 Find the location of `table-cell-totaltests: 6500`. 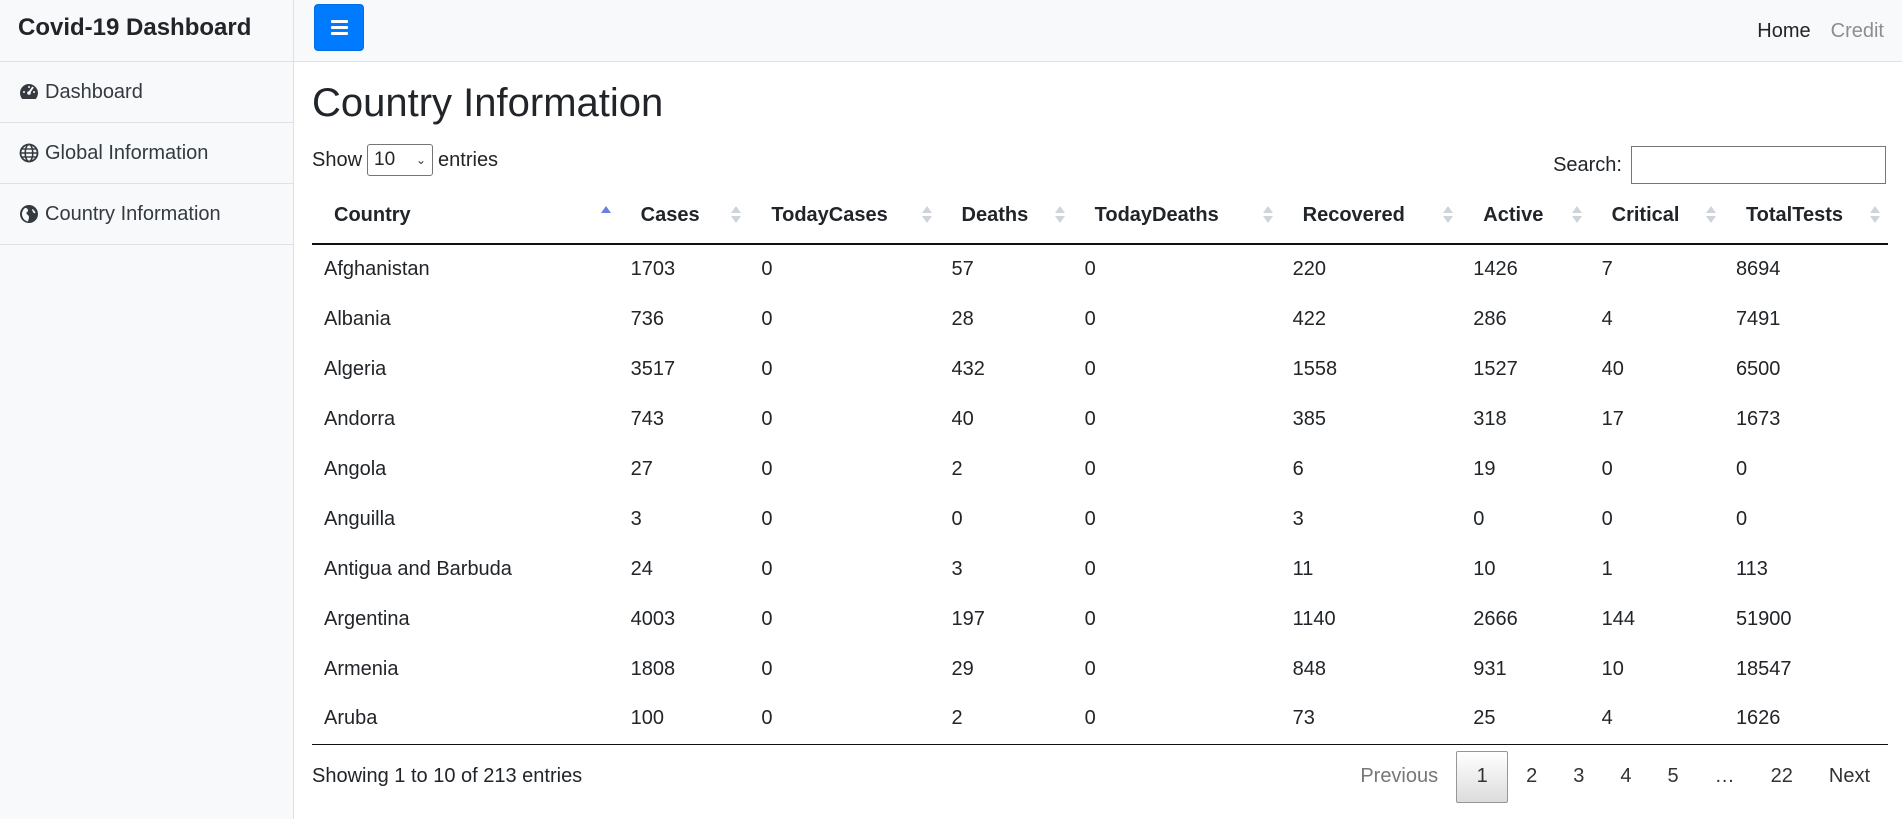

table-cell-totaltests: 6500 is located at coordinates (1758, 368).